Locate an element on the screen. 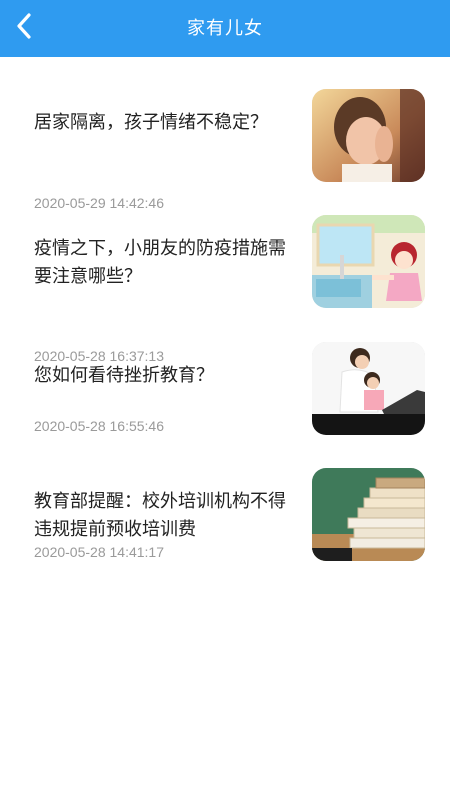 This screenshot has height=800, width=450. top-bar: 家有儿女 is located at coordinates (225, 28).